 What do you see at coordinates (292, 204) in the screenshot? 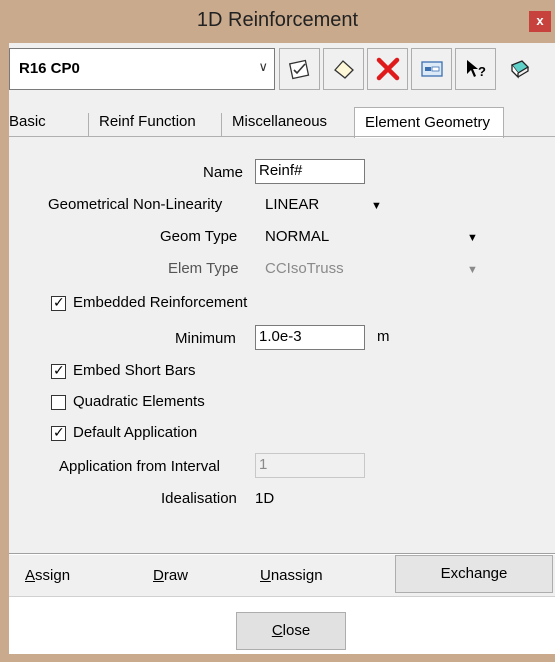
I see `geometrical-nonlinearity-value: LINEAR` at bounding box center [292, 204].